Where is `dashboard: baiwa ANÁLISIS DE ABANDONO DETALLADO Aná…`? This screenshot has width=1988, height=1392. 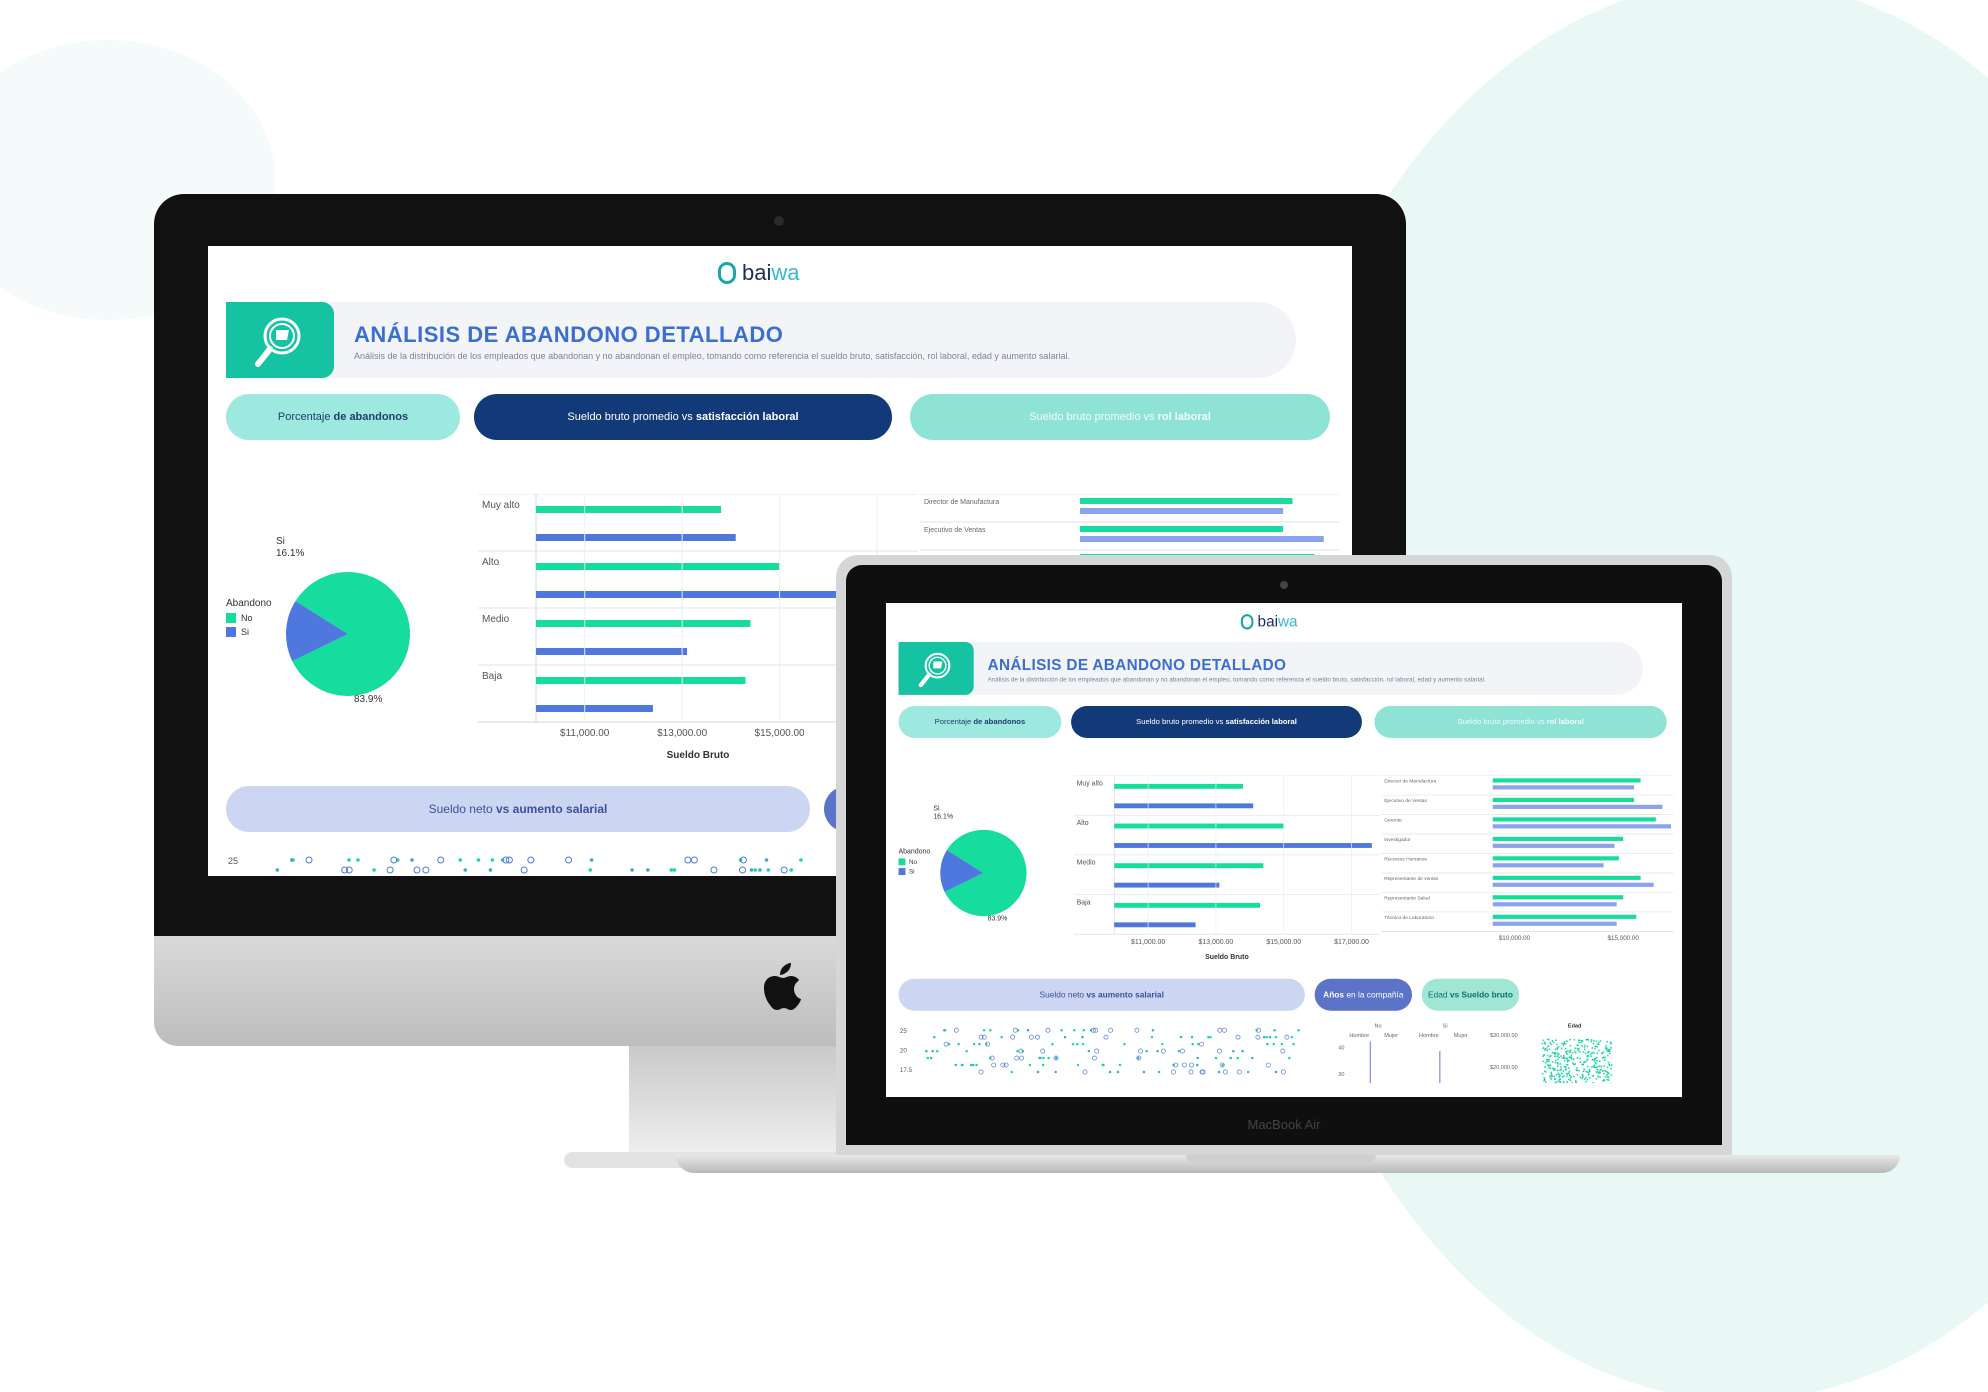 dashboard: baiwa ANÁLISIS DE ABANDONO DETALLADO Aná… is located at coordinates (1284, 843).